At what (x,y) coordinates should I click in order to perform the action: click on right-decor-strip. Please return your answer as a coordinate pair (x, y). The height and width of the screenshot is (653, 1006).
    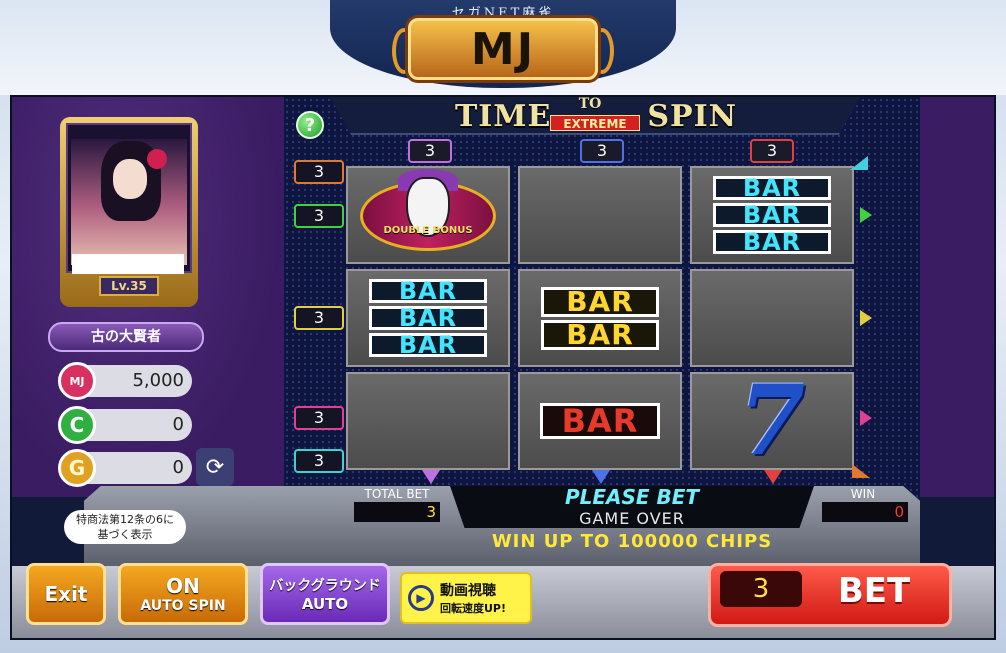
    Looking at the image, I should click on (957, 297).